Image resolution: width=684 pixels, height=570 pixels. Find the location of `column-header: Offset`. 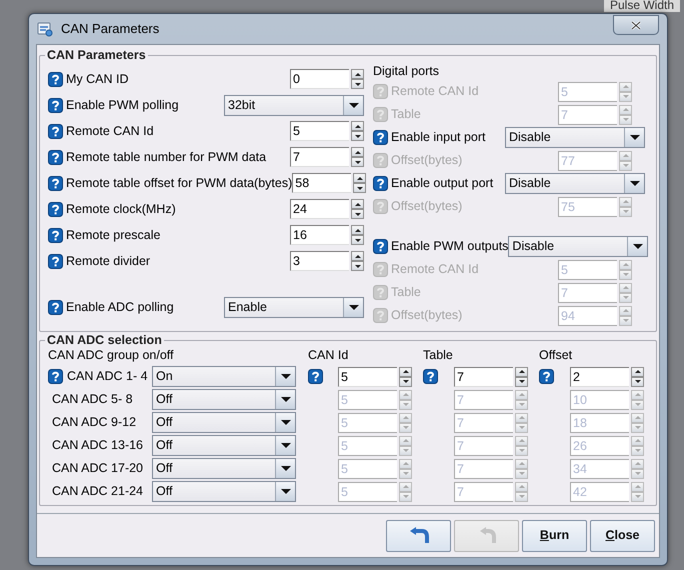

column-header: Offset is located at coordinates (556, 355).